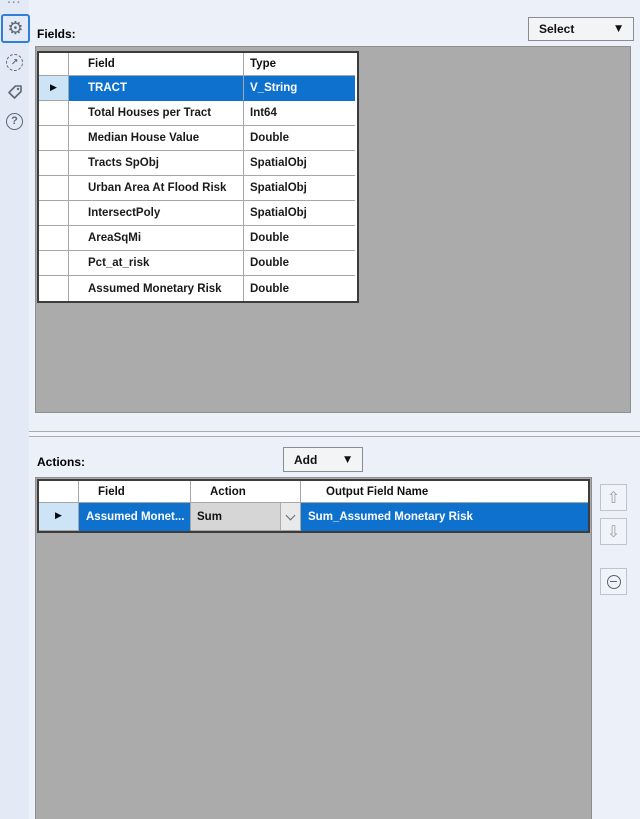 The height and width of the screenshot is (819, 640). I want to click on annotation-tab-button, so click(14, 92).